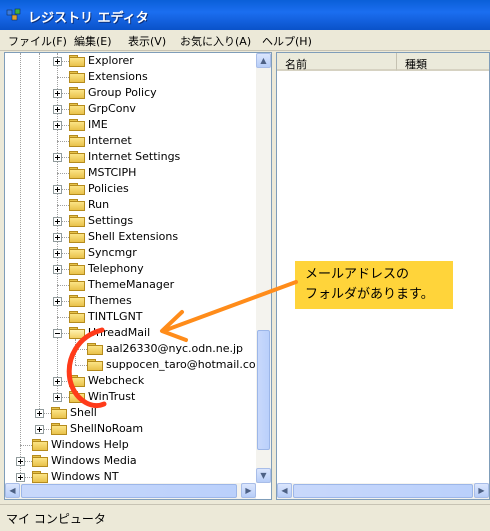  I want to click on list-h-scroll-thumb, so click(383, 491).